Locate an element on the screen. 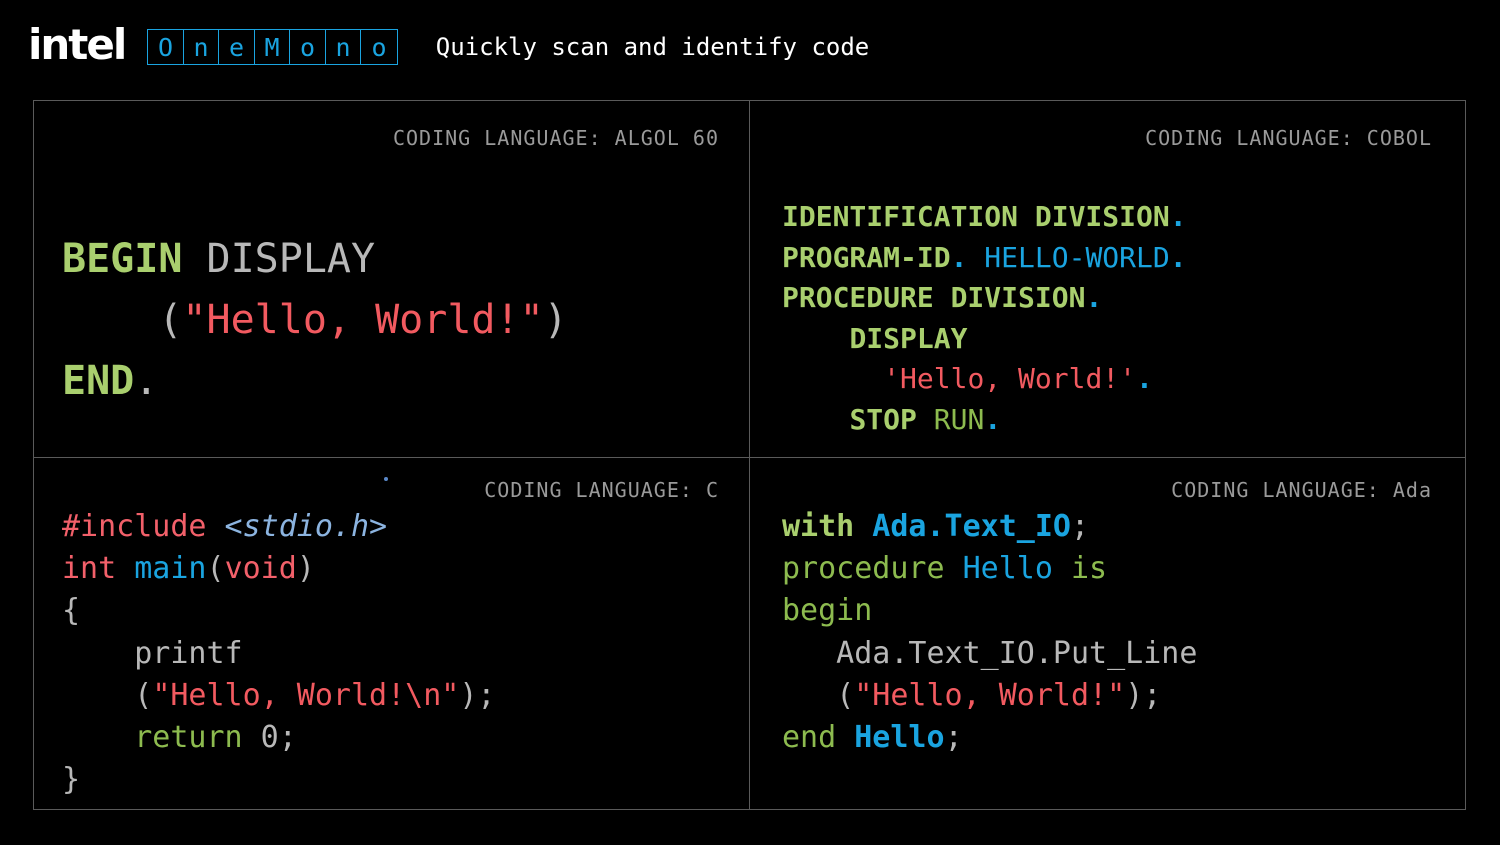 Image resolution: width=1500 pixels, height=845 pixels. code-keyword: return is located at coordinates (188, 738).